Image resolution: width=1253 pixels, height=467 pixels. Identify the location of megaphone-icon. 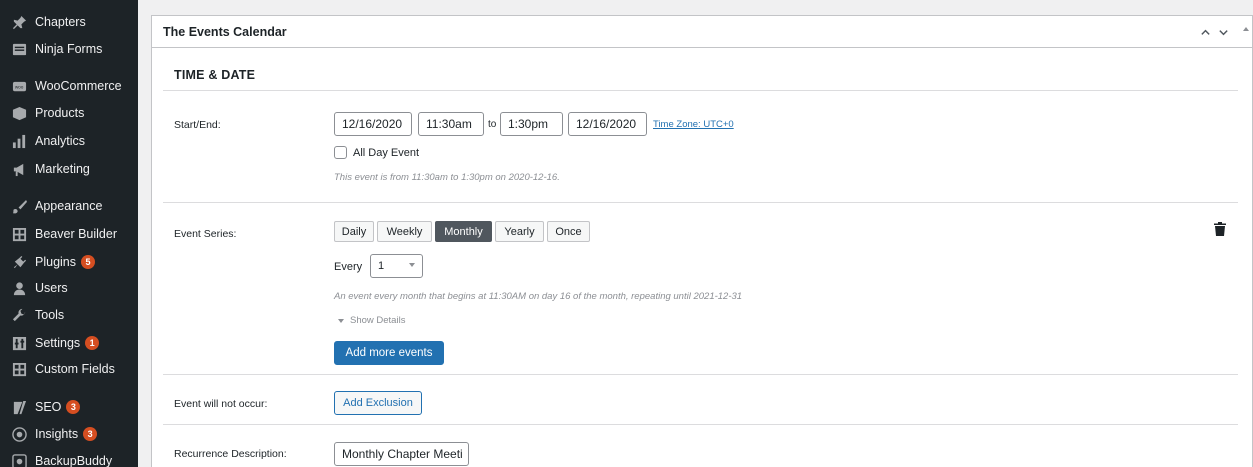
(19, 169).